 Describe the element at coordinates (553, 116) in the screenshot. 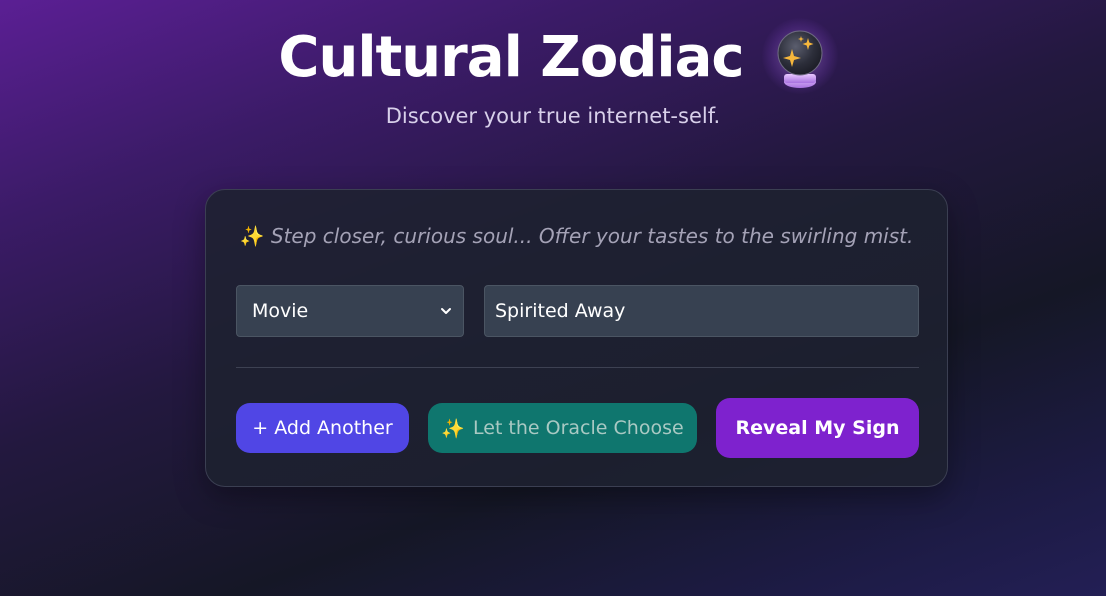

I see `page-subtitle: Discover your true internet-self.` at that location.